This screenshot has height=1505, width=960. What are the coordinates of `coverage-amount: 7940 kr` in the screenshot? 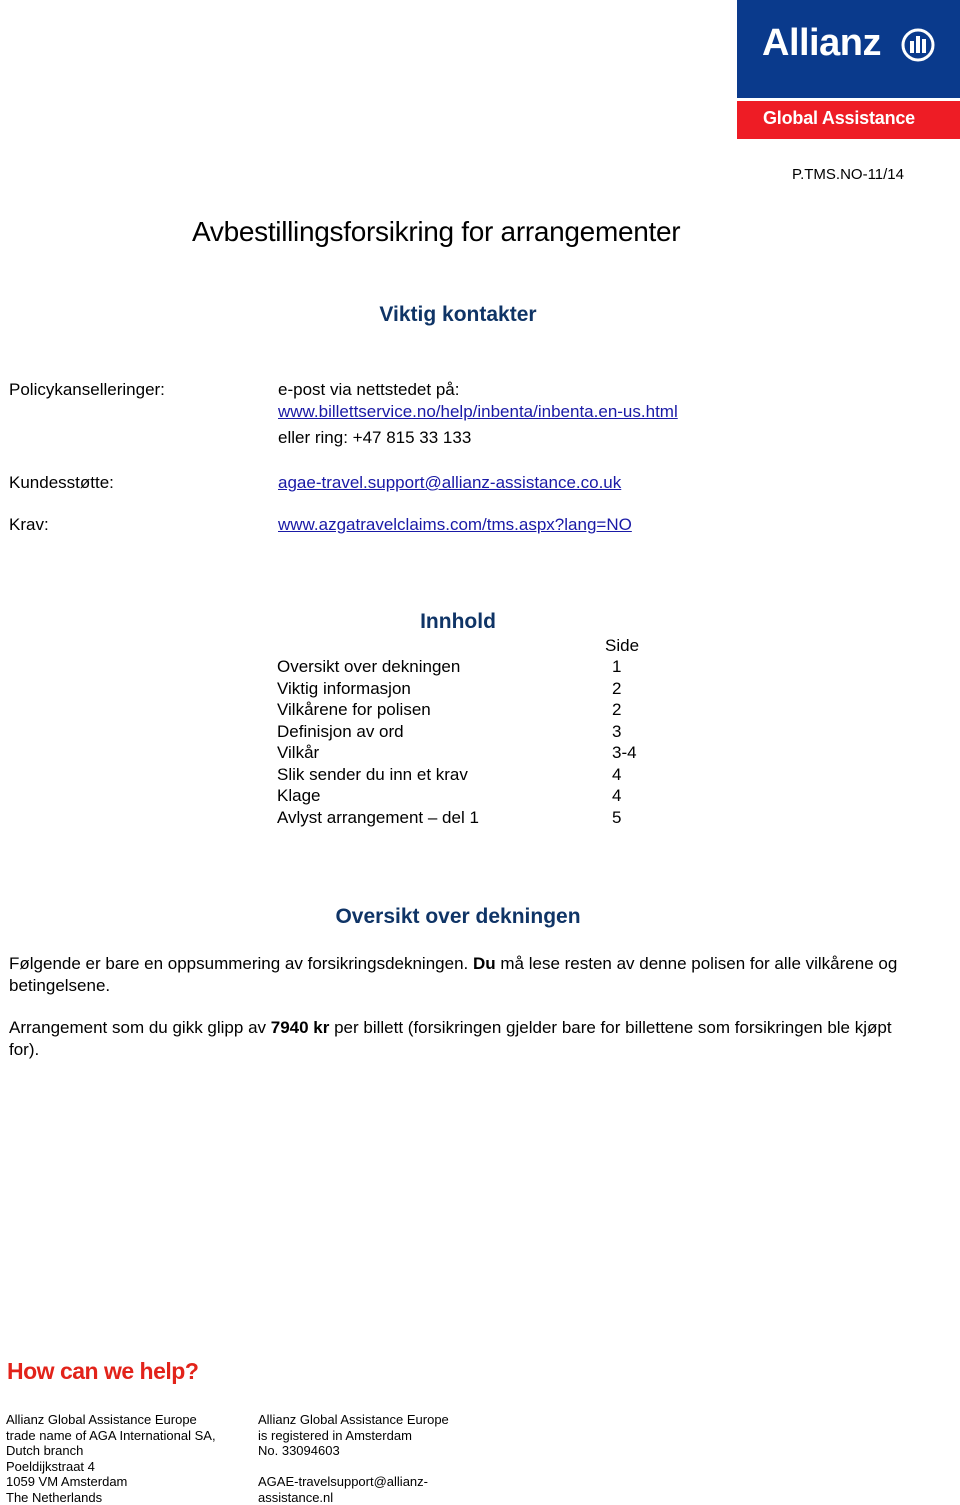 It's located at (300, 1027).